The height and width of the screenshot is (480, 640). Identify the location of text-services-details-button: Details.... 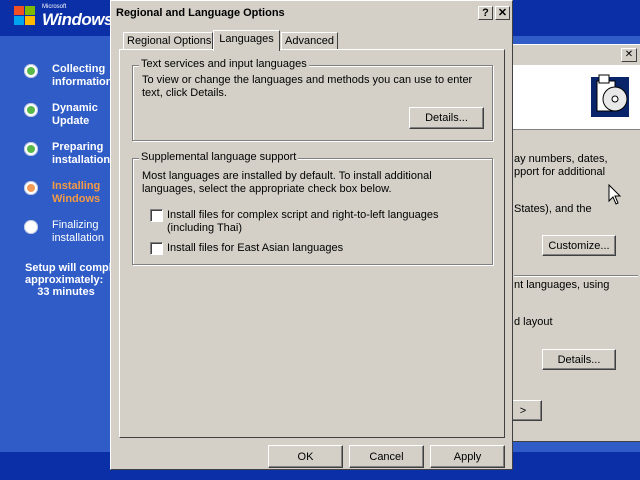
(446, 118).